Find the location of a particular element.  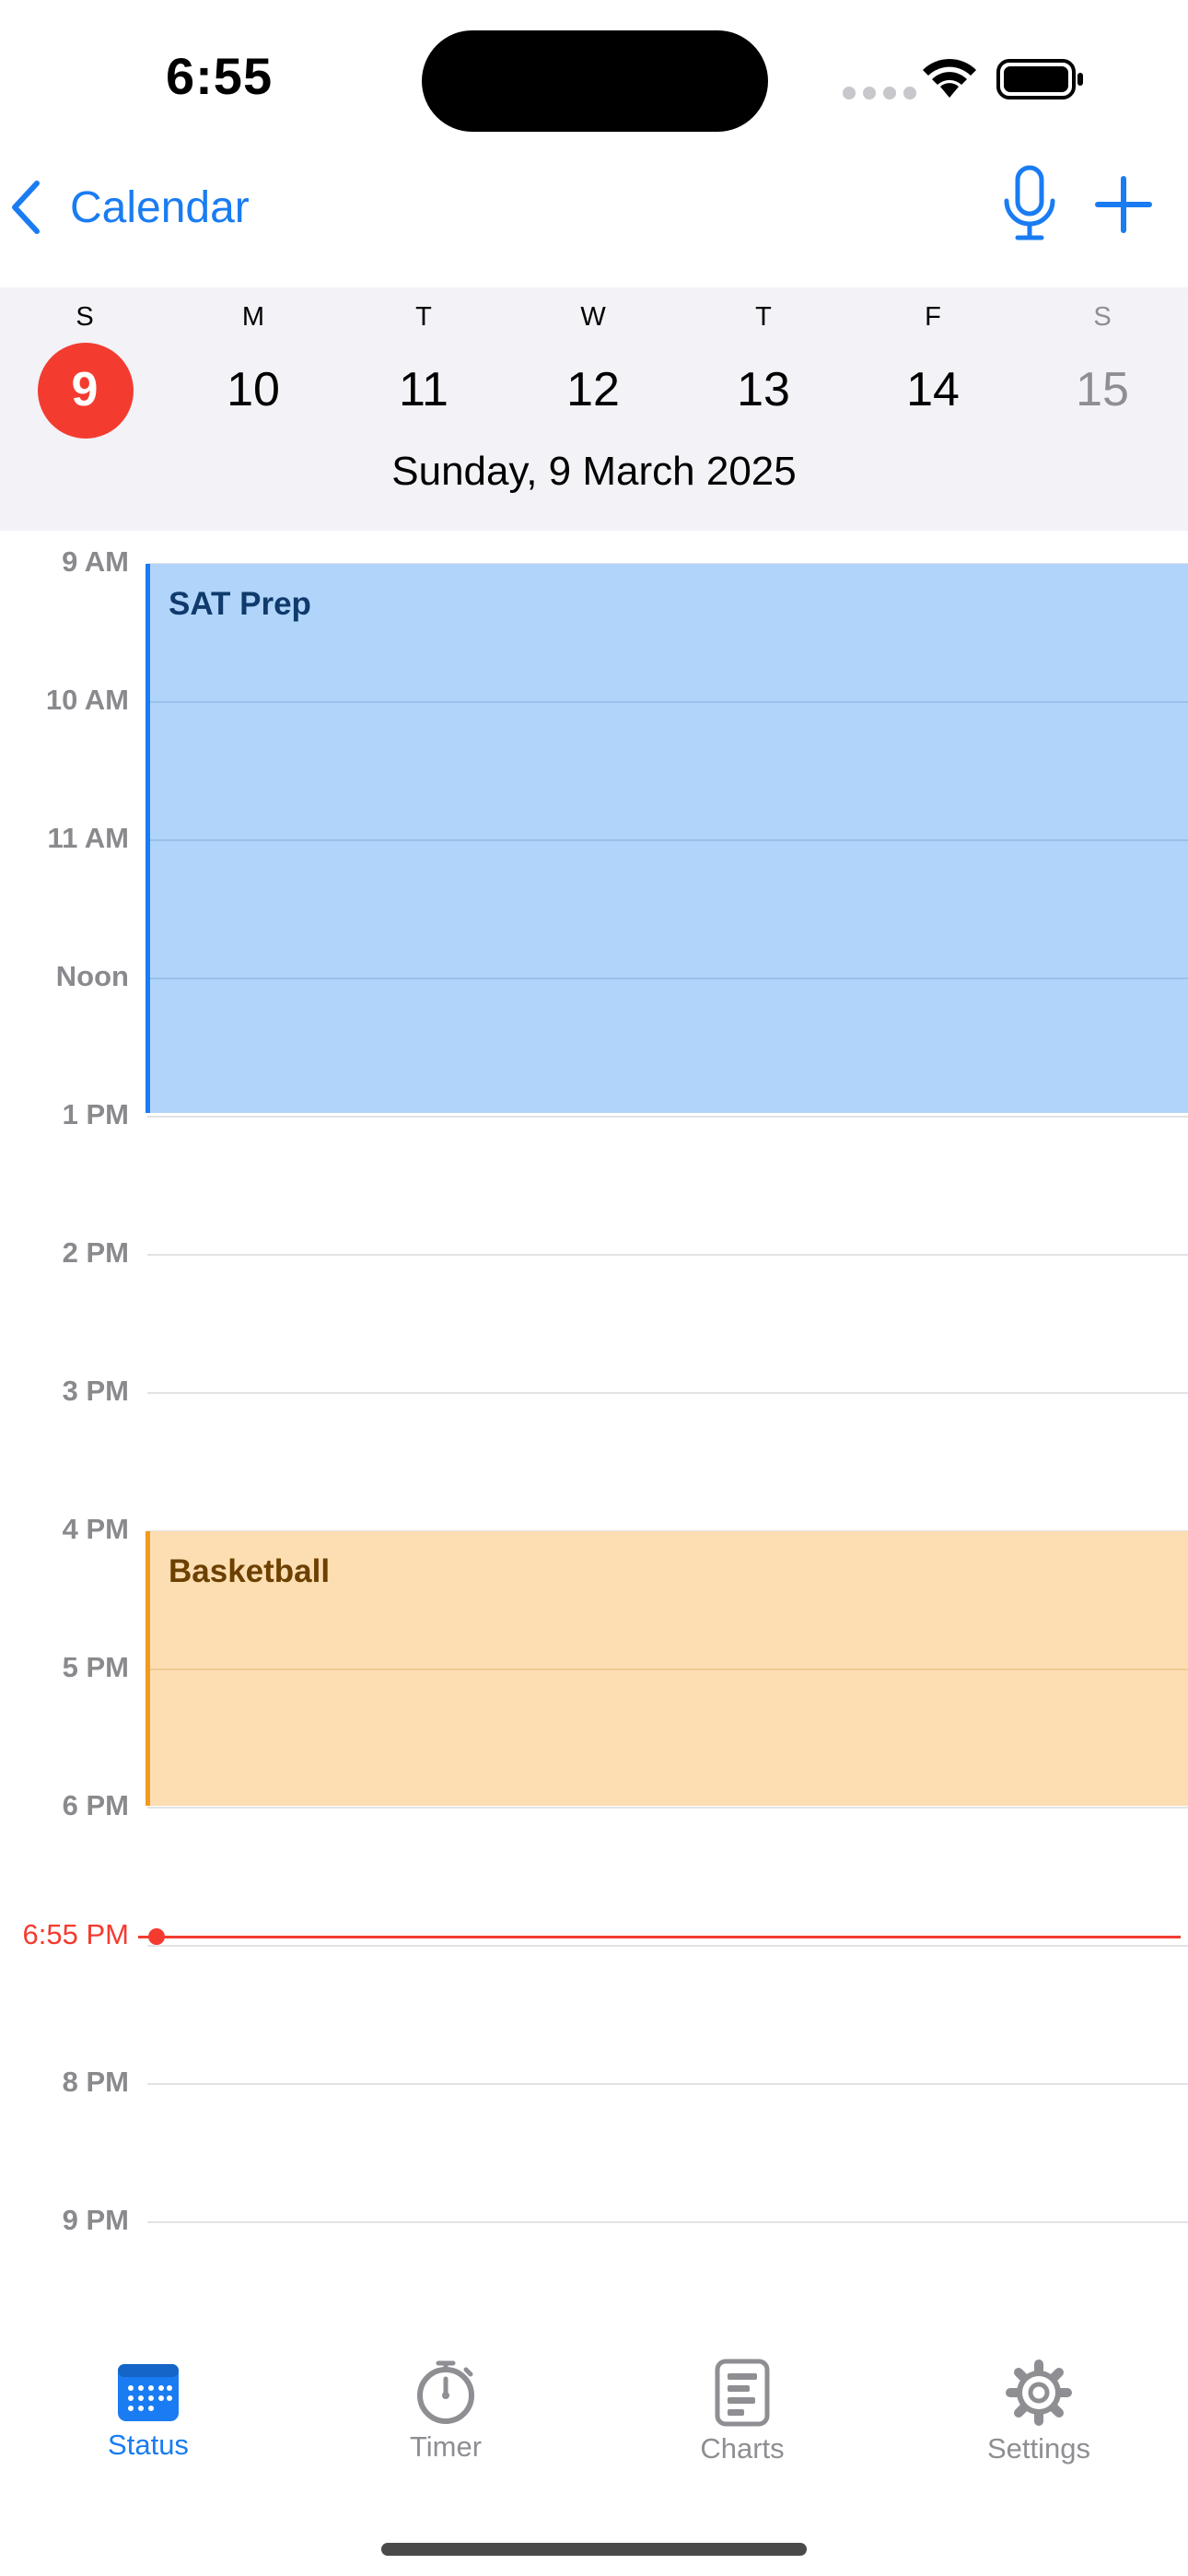

hour-label: 11 AM is located at coordinates (88, 838).